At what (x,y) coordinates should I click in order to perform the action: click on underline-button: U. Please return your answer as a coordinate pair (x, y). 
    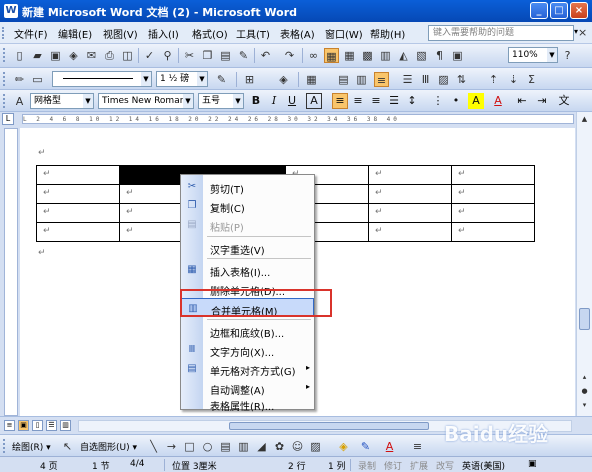
    Looking at the image, I should click on (292, 101).